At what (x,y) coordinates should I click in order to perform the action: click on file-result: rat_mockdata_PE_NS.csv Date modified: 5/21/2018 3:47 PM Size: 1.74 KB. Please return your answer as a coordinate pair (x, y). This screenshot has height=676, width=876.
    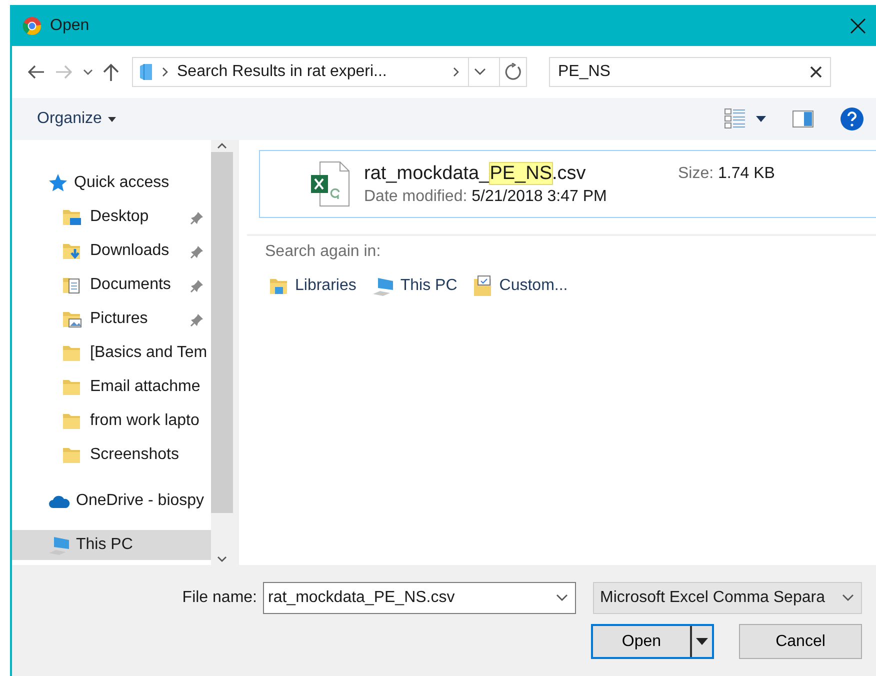
    Looking at the image, I should click on (567, 184).